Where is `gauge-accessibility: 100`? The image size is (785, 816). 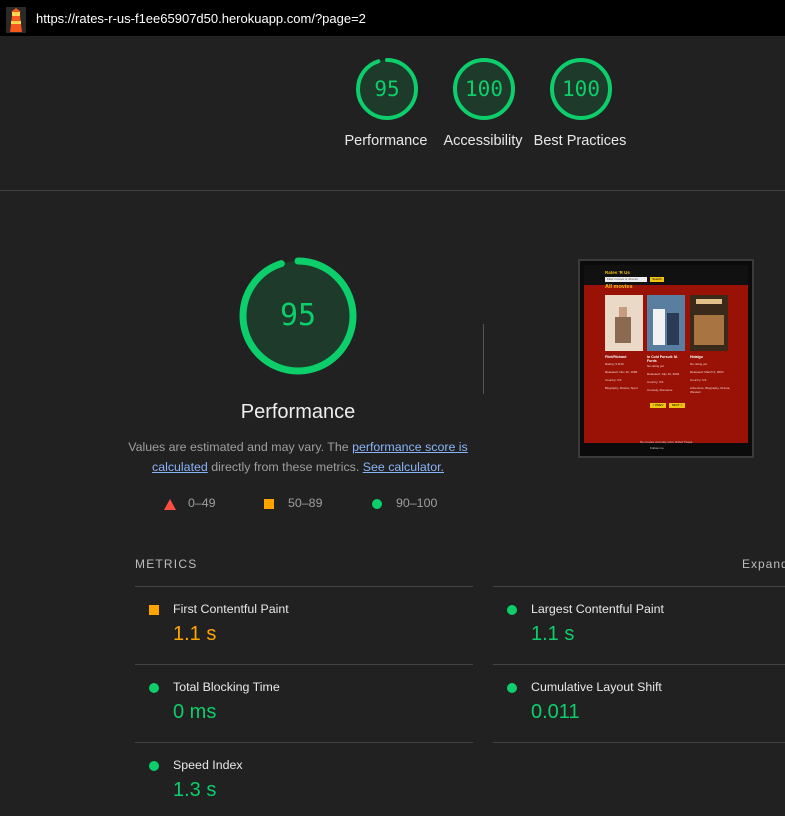
gauge-accessibility: 100 is located at coordinates (484, 89).